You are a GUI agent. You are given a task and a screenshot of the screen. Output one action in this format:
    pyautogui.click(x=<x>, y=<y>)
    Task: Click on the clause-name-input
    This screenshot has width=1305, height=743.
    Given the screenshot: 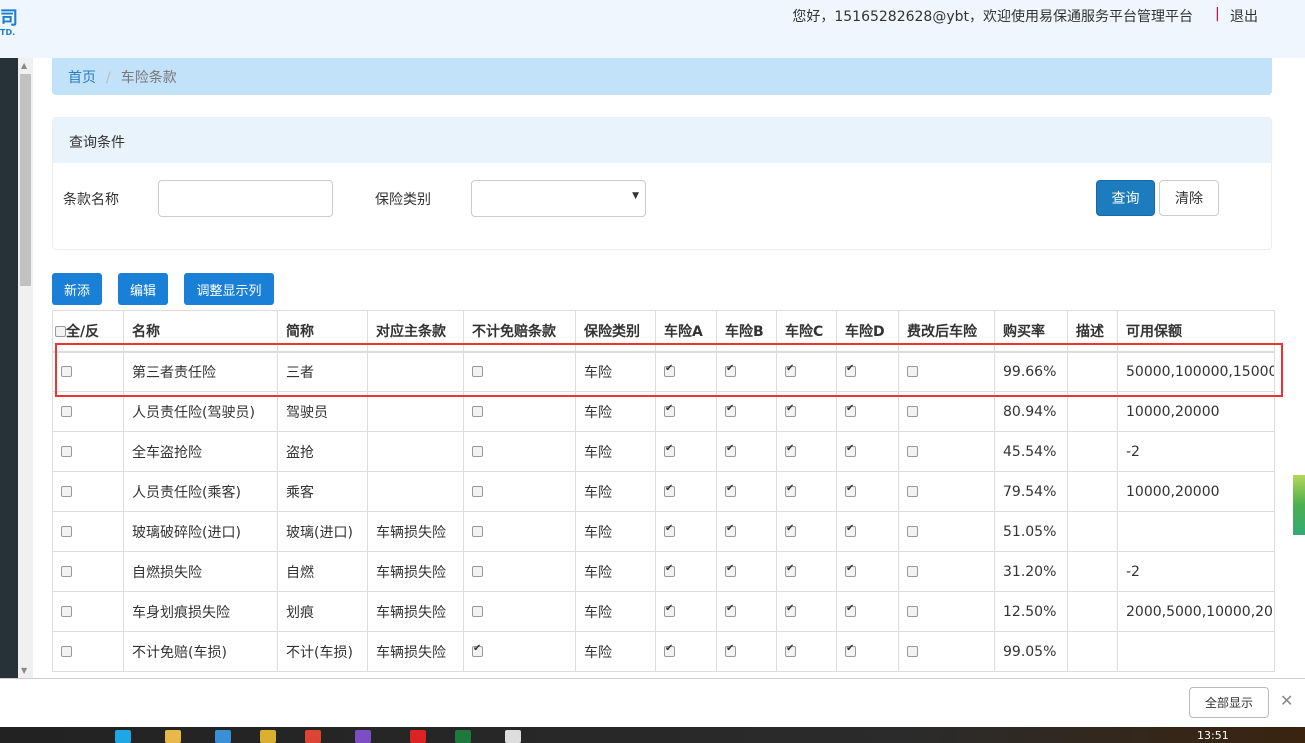 What is the action you would take?
    pyautogui.click(x=245, y=198)
    